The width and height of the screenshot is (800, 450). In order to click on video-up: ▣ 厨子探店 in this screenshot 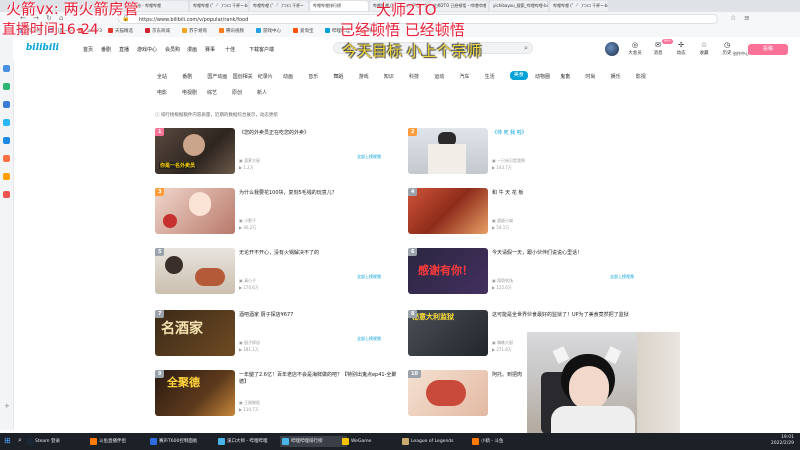, I will do `click(249, 343)`.